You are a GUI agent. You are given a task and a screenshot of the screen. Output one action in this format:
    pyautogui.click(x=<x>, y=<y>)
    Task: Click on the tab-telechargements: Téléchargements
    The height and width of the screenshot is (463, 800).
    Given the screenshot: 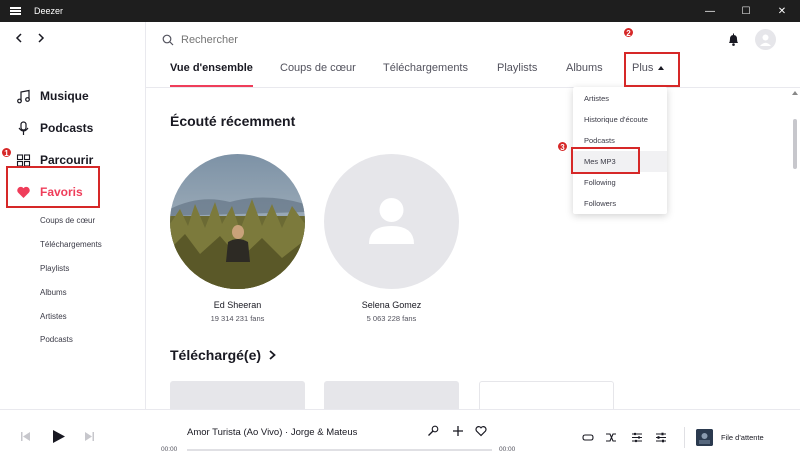 What is the action you would take?
    pyautogui.click(x=425, y=72)
    